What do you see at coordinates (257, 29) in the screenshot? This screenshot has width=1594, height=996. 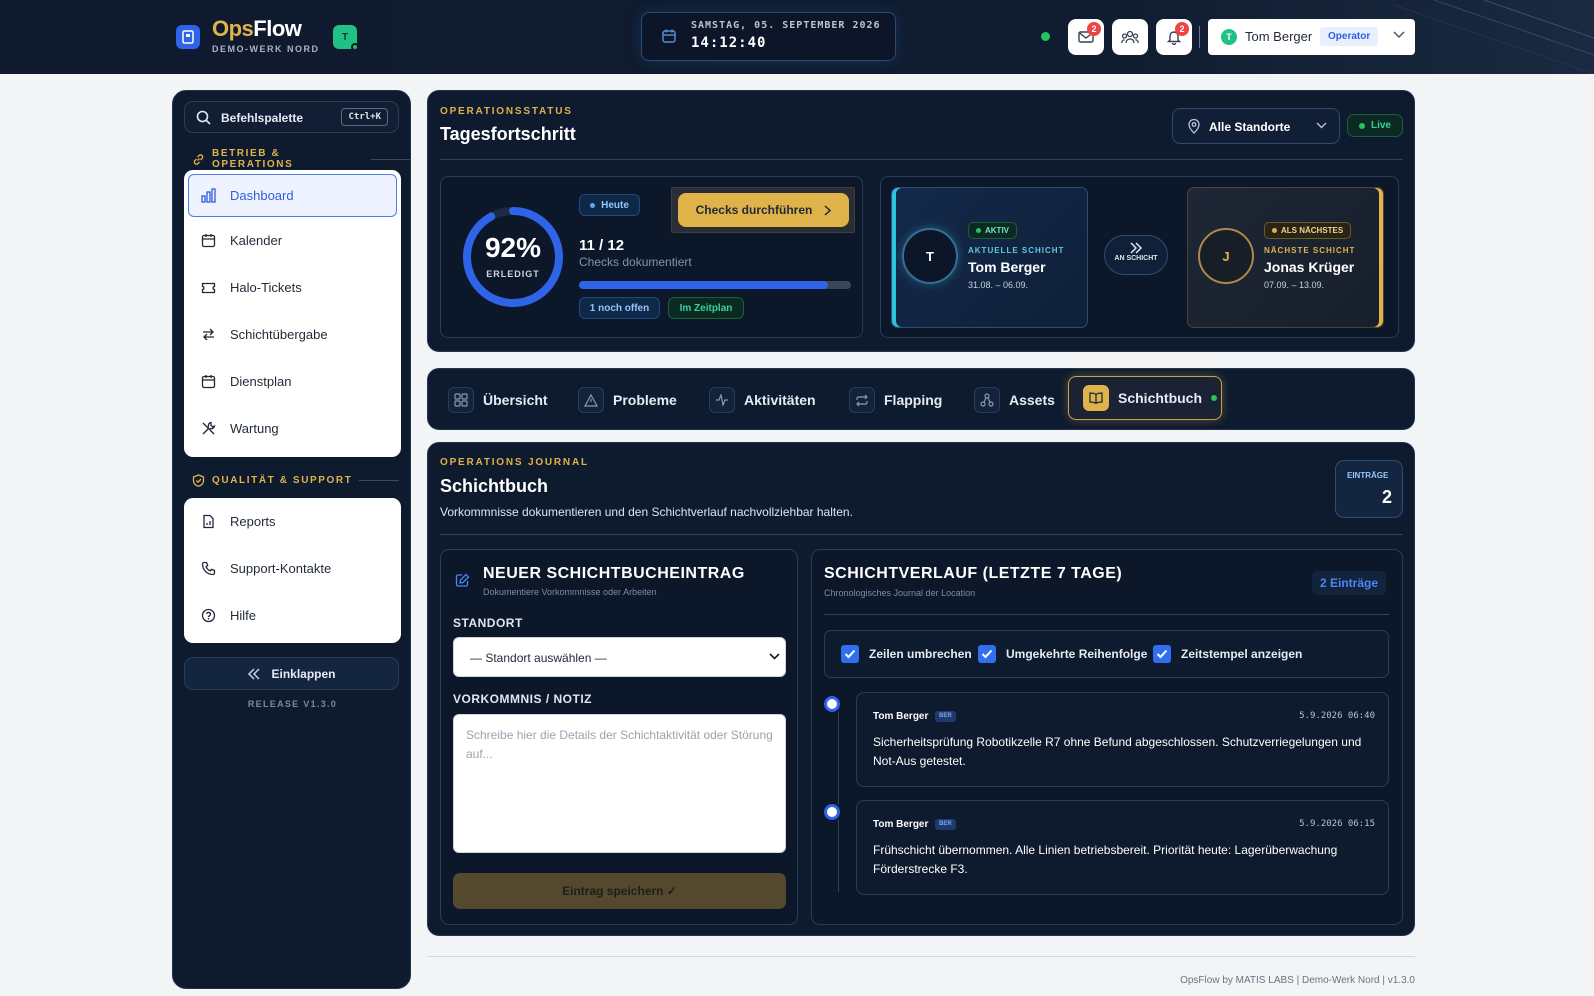 I see `app-brand: OpsFlow` at bounding box center [257, 29].